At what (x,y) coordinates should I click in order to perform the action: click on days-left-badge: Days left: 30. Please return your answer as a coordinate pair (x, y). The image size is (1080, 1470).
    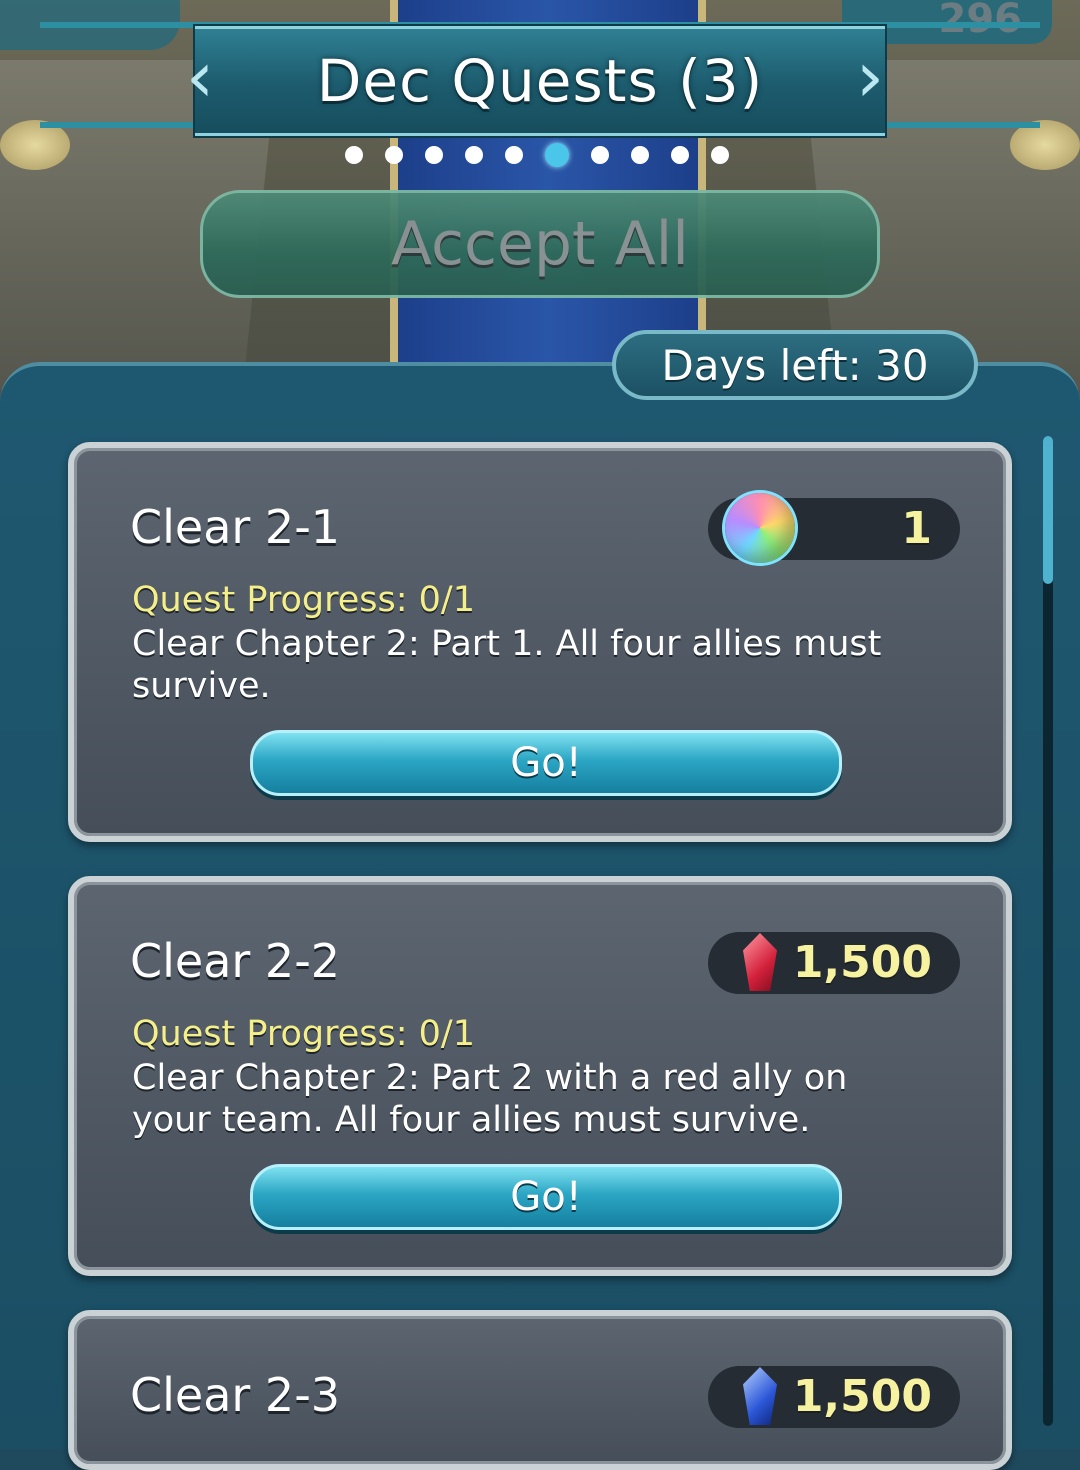
    Looking at the image, I should click on (795, 365).